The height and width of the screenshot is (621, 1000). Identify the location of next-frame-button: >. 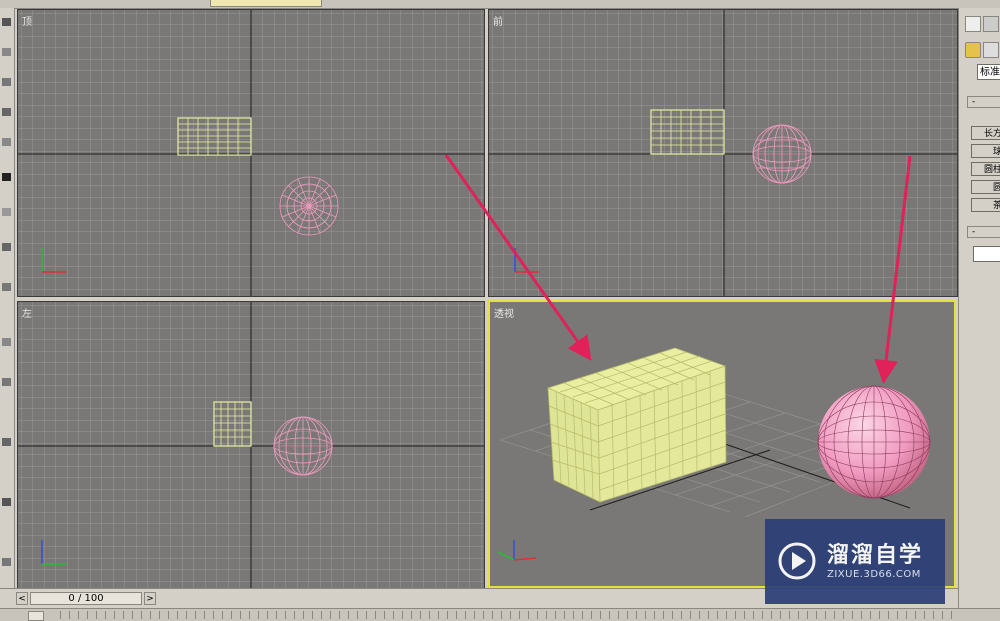
(150, 598).